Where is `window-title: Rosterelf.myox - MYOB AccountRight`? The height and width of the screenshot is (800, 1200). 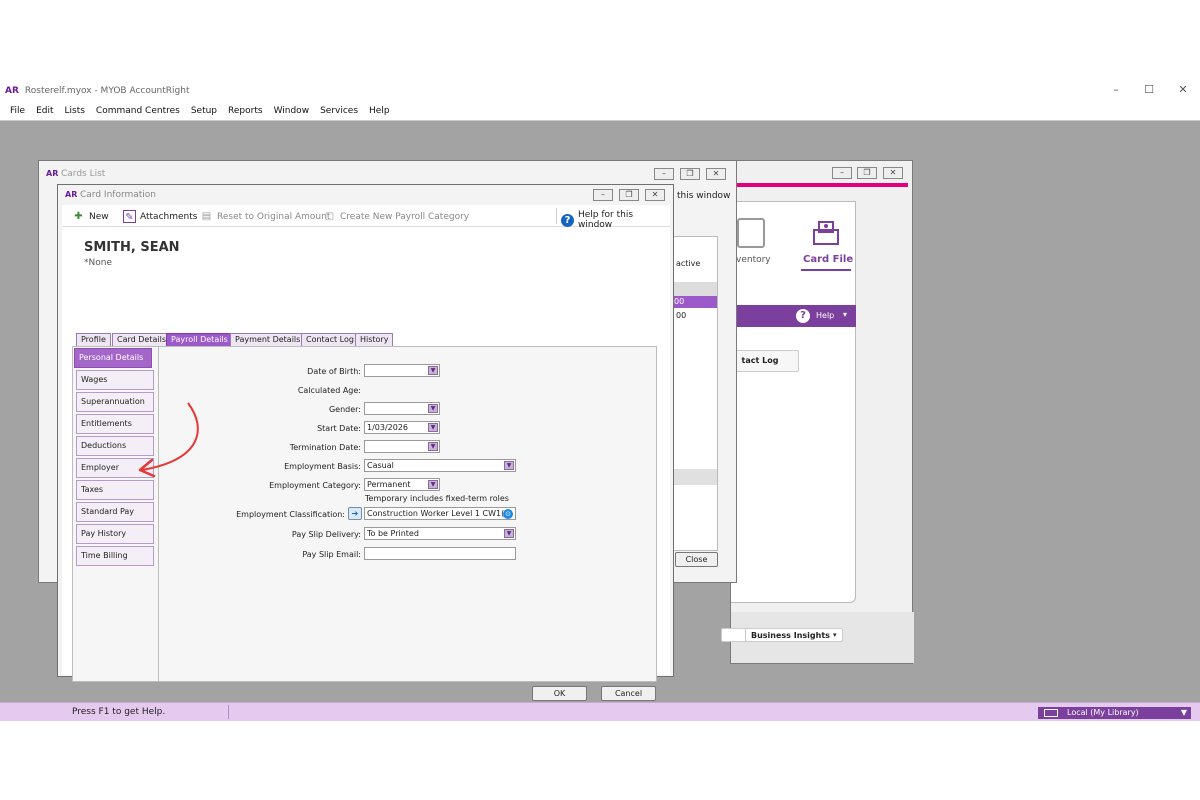
window-title: Rosterelf.myox - MYOB AccountRight is located at coordinates (107, 90).